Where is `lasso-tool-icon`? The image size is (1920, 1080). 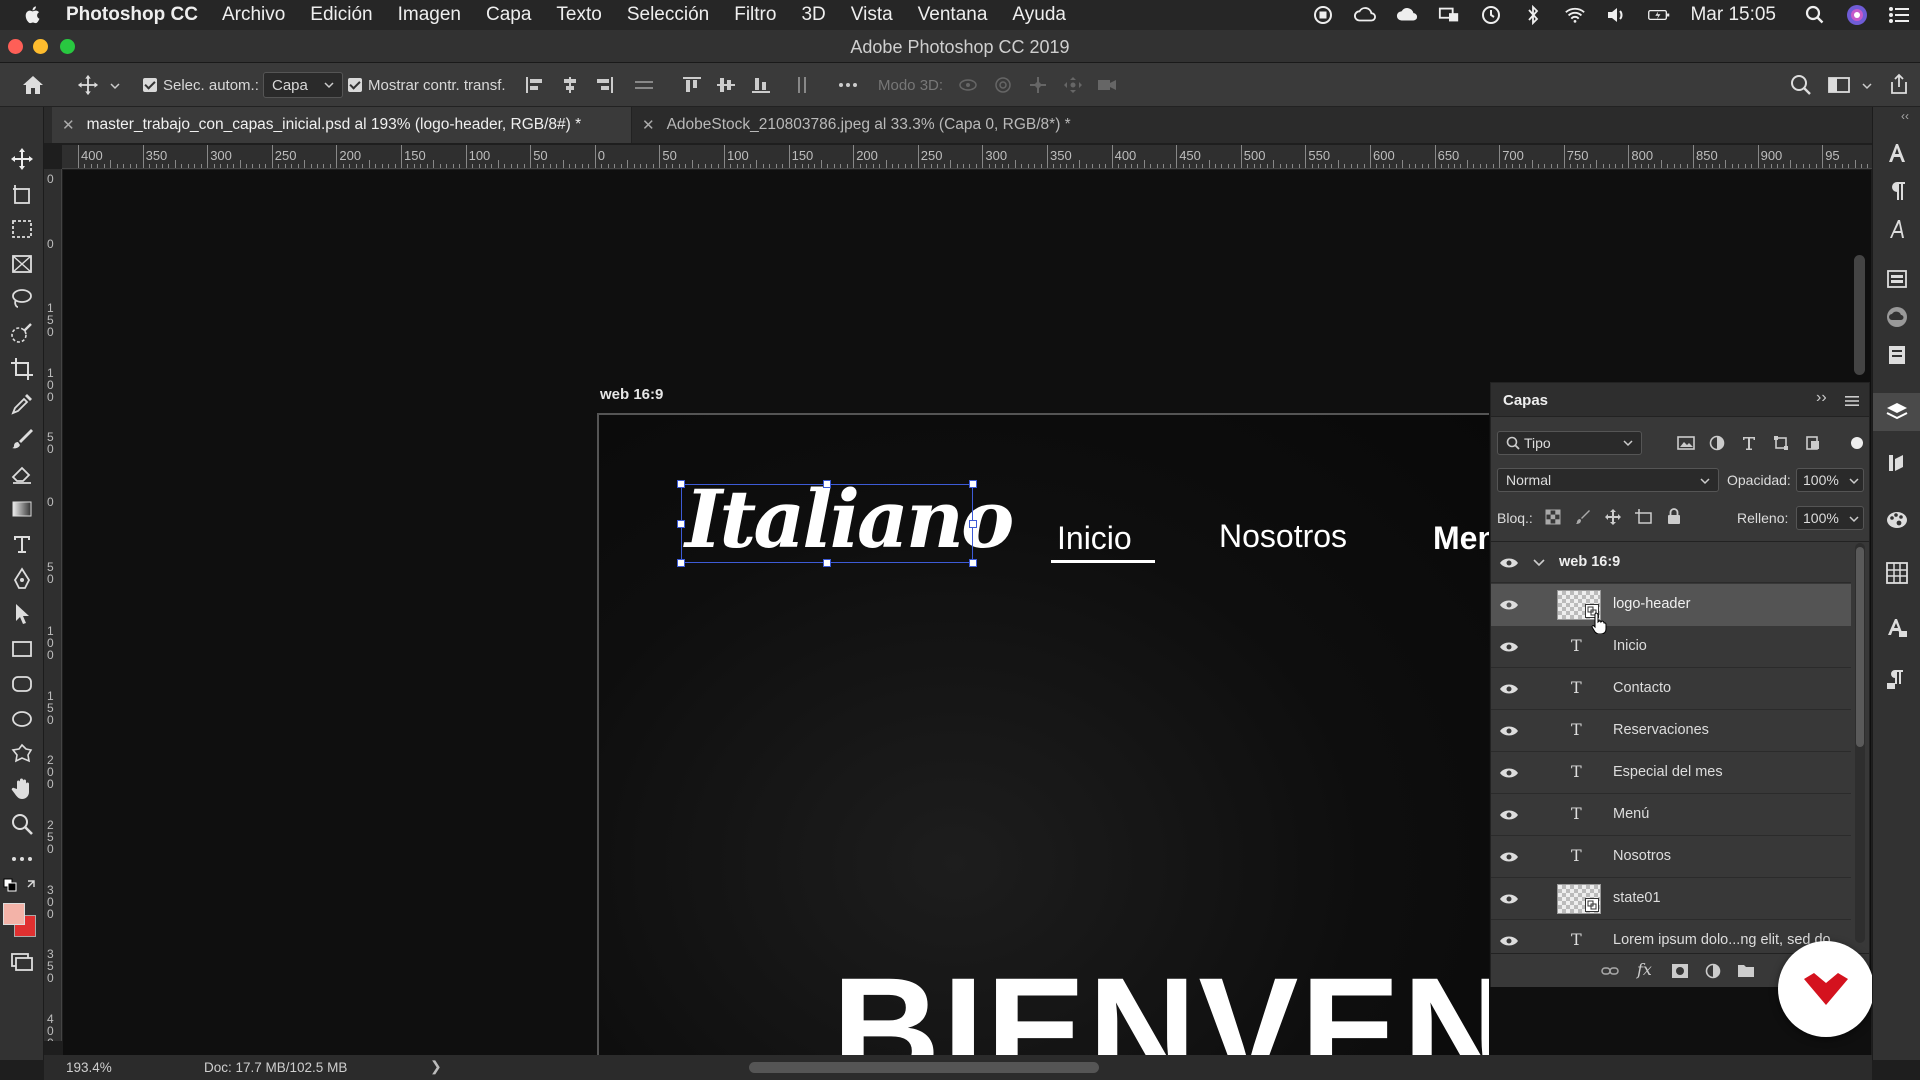 lasso-tool-icon is located at coordinates (22, 299).